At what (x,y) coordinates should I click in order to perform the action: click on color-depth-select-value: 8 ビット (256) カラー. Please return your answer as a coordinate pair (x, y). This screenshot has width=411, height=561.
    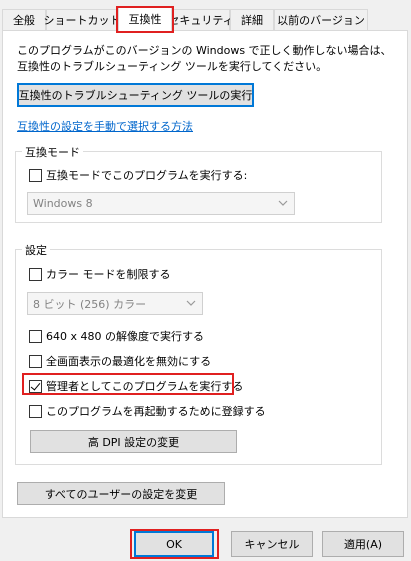
    Looking at the image, I should click on (90, 304).